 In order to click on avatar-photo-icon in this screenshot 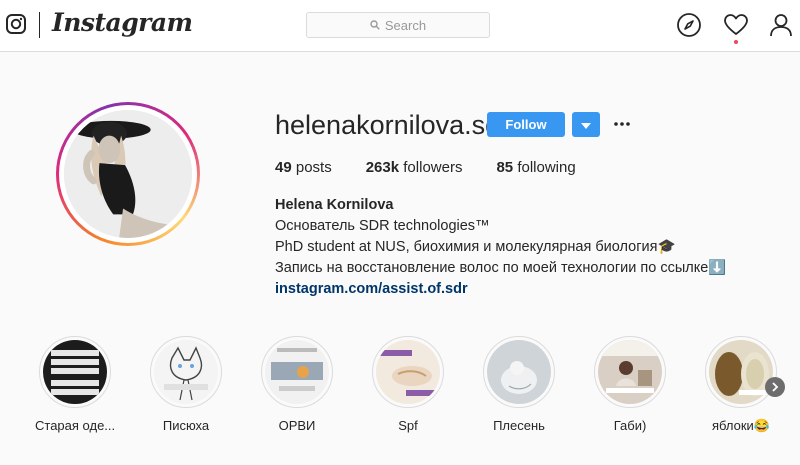, I will do `click(128, 174)`.